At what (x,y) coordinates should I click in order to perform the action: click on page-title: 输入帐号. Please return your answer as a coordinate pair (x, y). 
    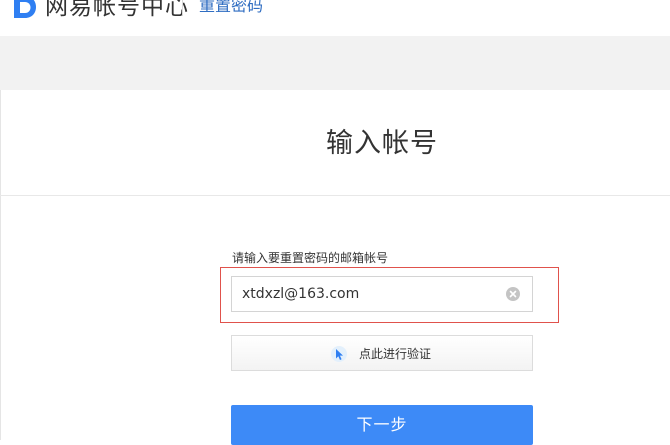
    Looking at the image, I should click on (382, 143).